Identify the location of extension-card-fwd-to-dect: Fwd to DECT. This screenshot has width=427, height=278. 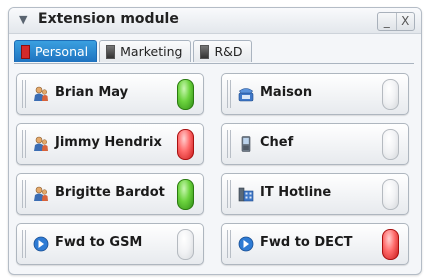
(315, 244).